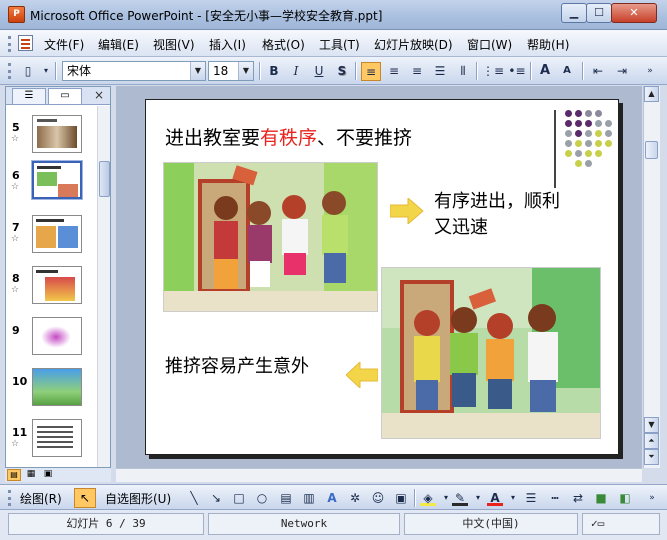 This screenshot has height=540, width=667. What do you see at coordinates (65, 96) in the screenshot?
I see `tab-slides: ▭` at bounding box center [65, 96].